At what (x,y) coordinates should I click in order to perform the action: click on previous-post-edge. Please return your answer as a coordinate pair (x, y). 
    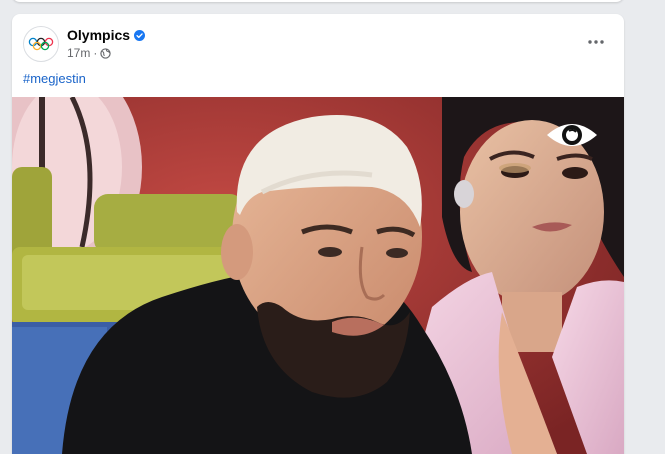
    Looking at the image, I should click on (318, 1).